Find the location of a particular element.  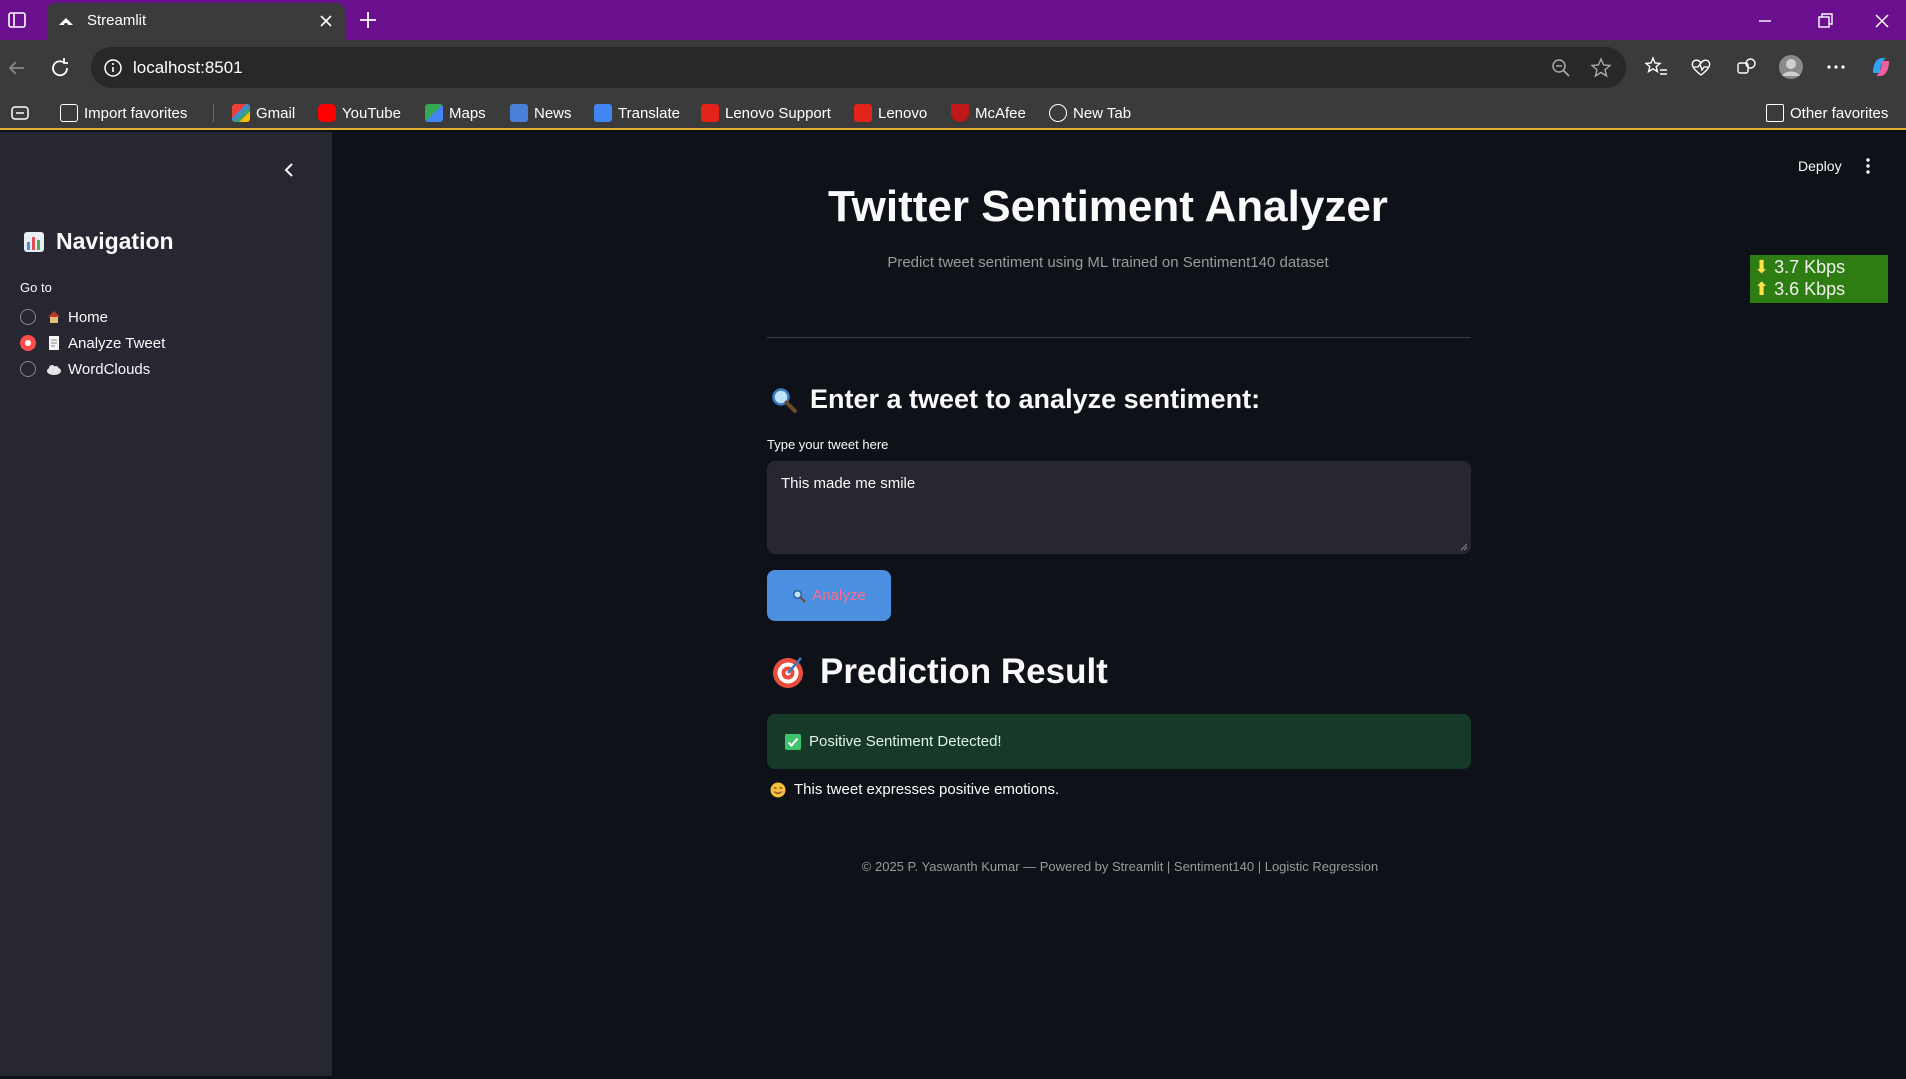

bookmark-label: Maps is located at coordinates (467, 113).